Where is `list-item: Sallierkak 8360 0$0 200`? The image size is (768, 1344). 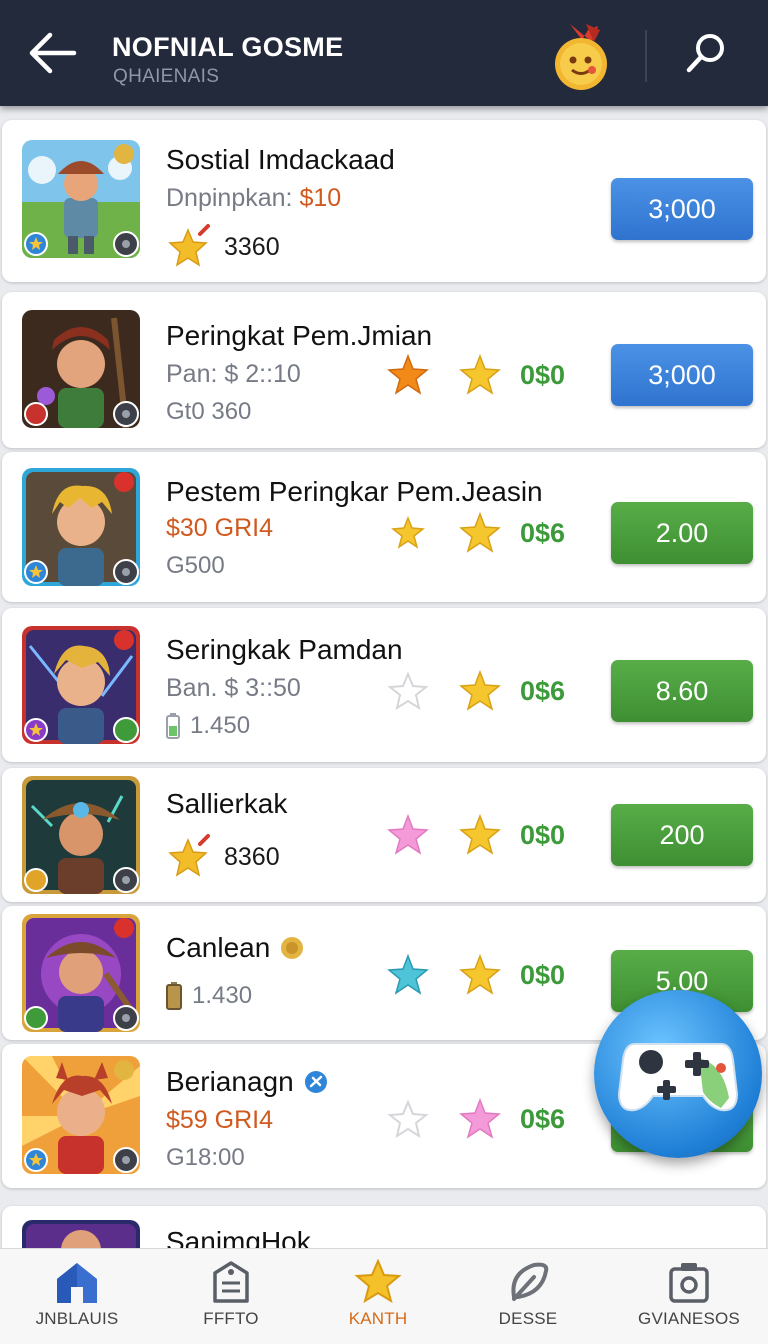 list-item: Sallierkak 8360 0$0 200 is located at coordinates (384, 835).